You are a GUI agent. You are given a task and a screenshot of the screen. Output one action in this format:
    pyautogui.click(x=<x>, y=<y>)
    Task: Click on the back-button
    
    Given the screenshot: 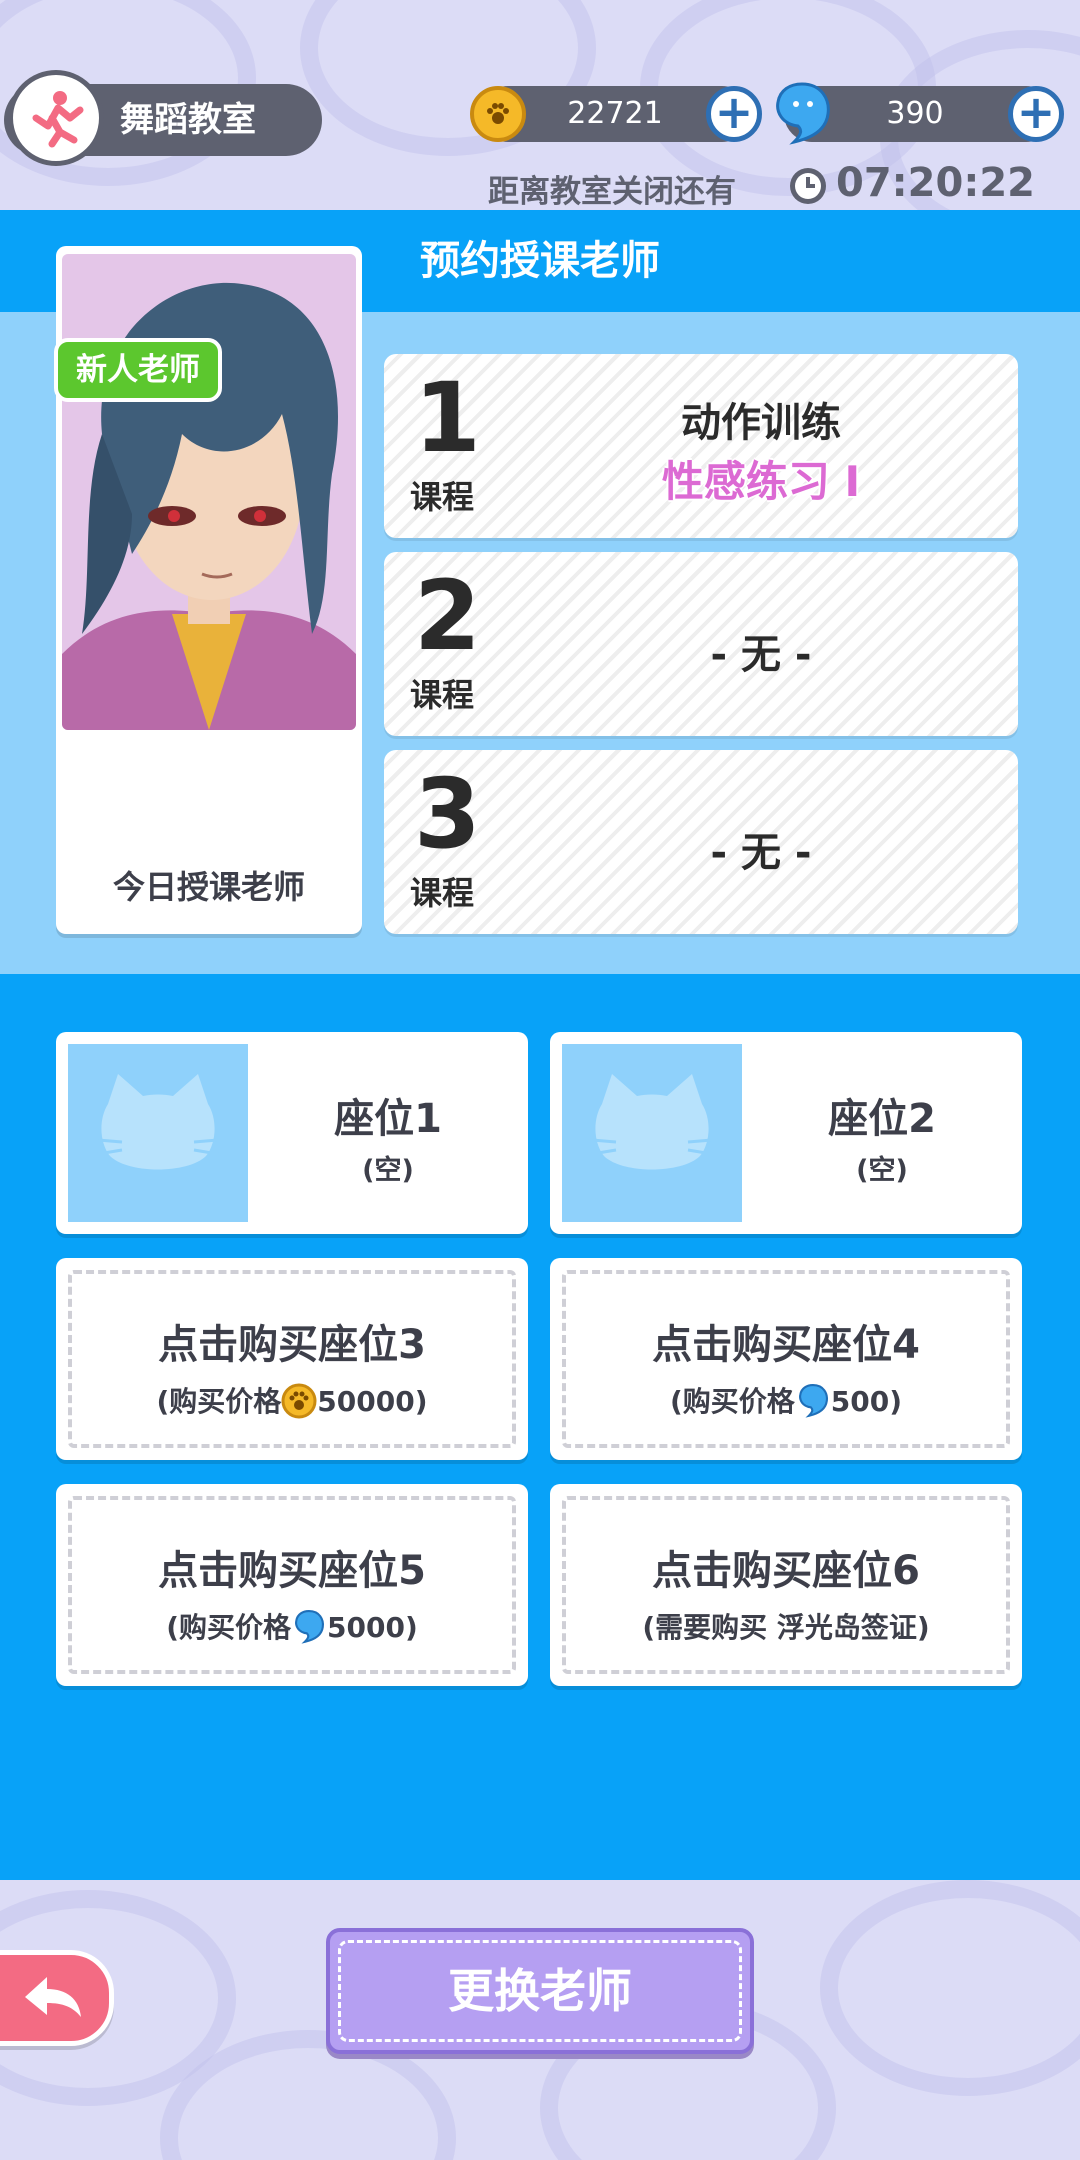 What is the action you would take?
    pyautogui.click(x=57, y=1998)
    